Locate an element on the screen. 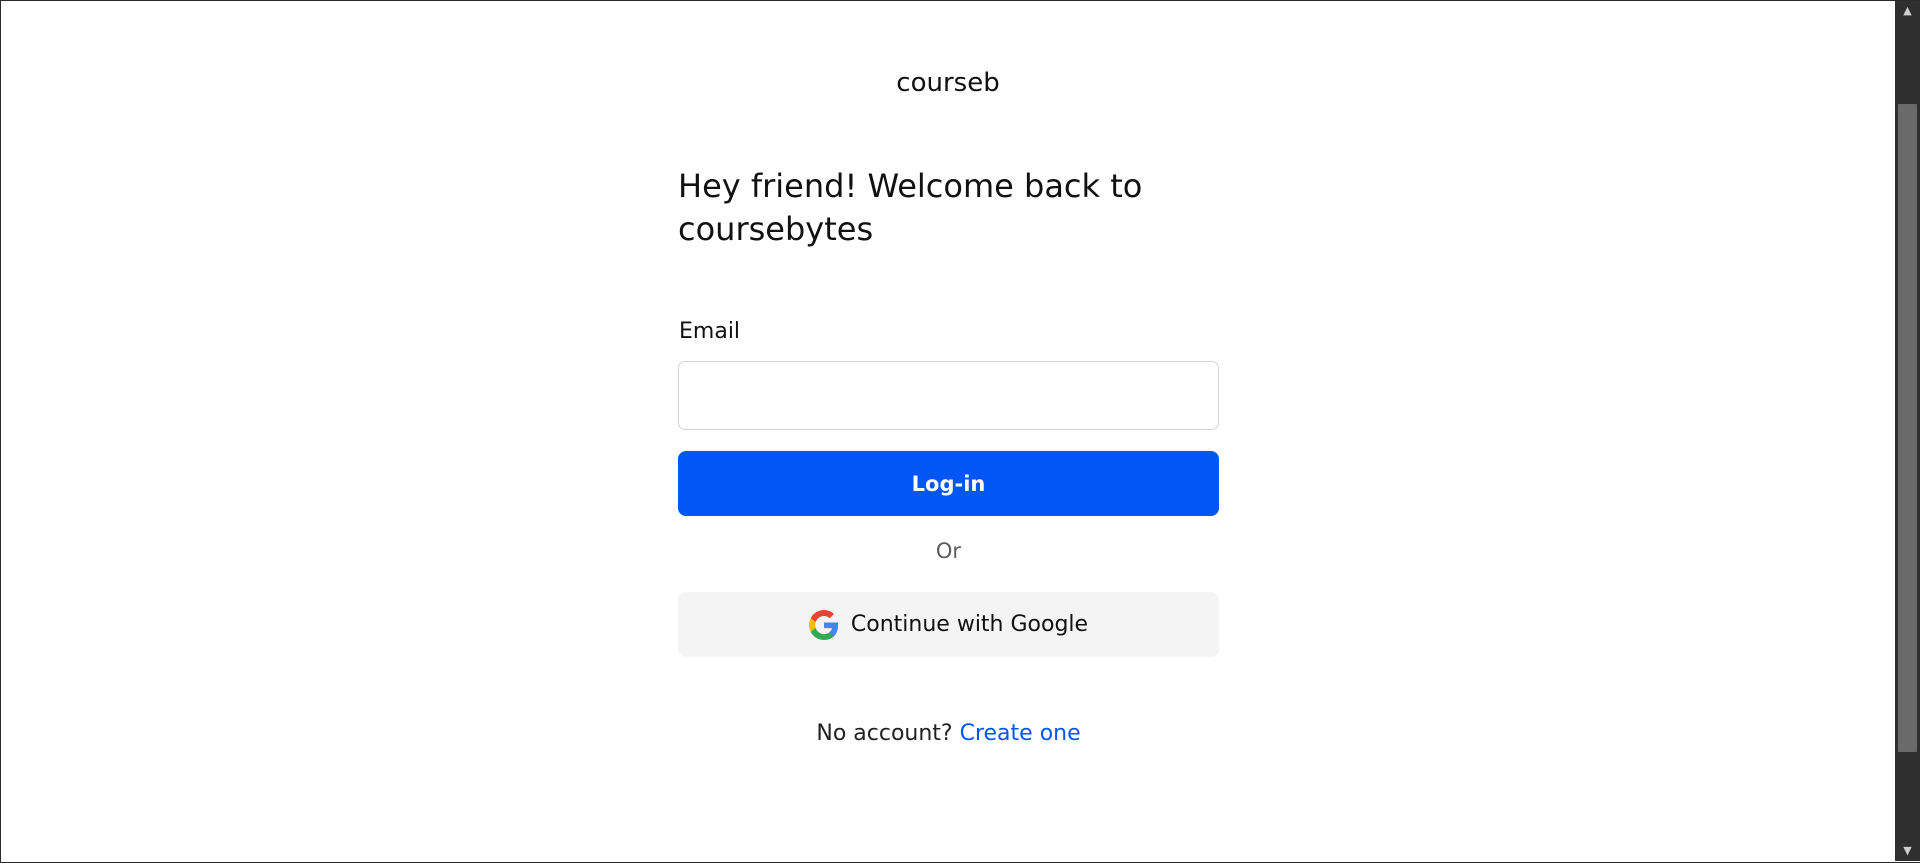  email-label: Email is located at coordinates (710, 331).